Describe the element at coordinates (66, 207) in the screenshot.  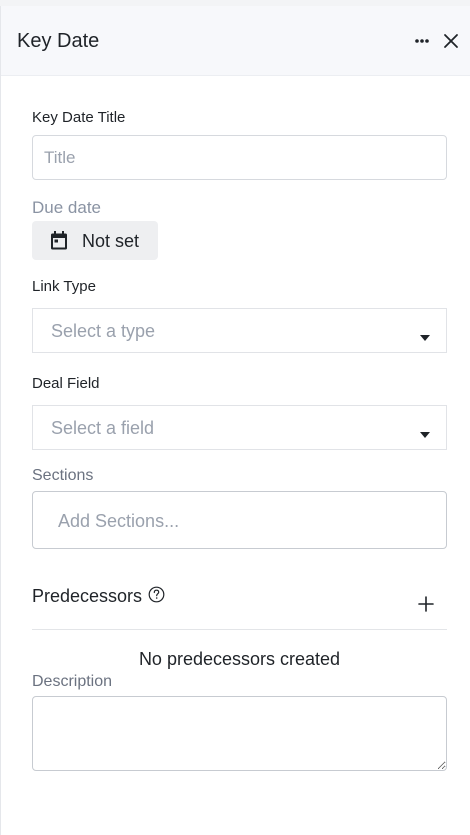
I see `due-date-label: Due date` at that location.